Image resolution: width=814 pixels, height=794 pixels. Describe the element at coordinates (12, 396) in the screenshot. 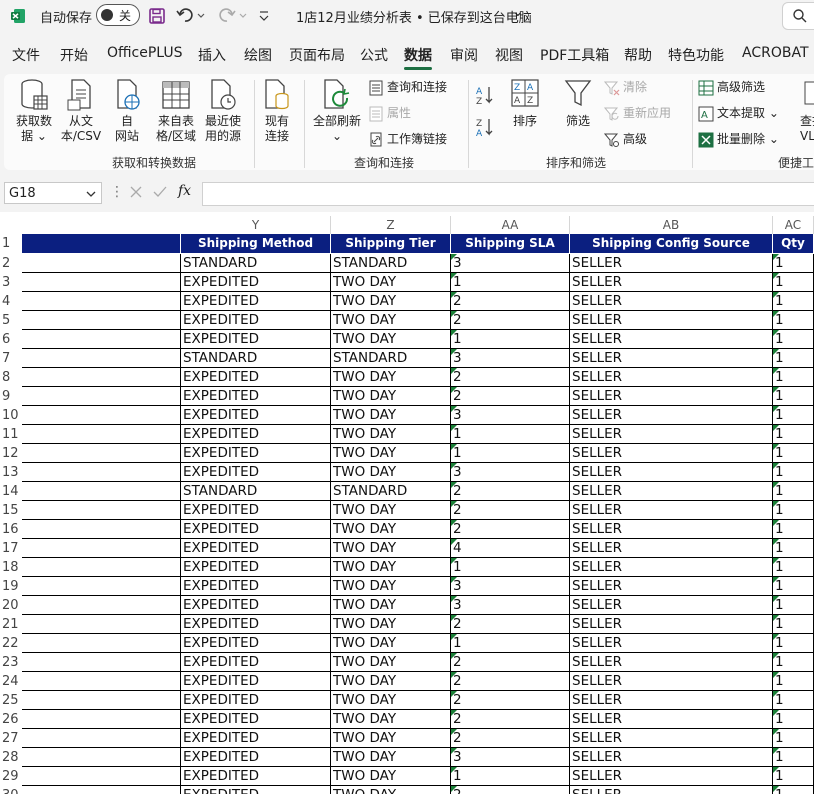

I see `row-header: 9` at that location.